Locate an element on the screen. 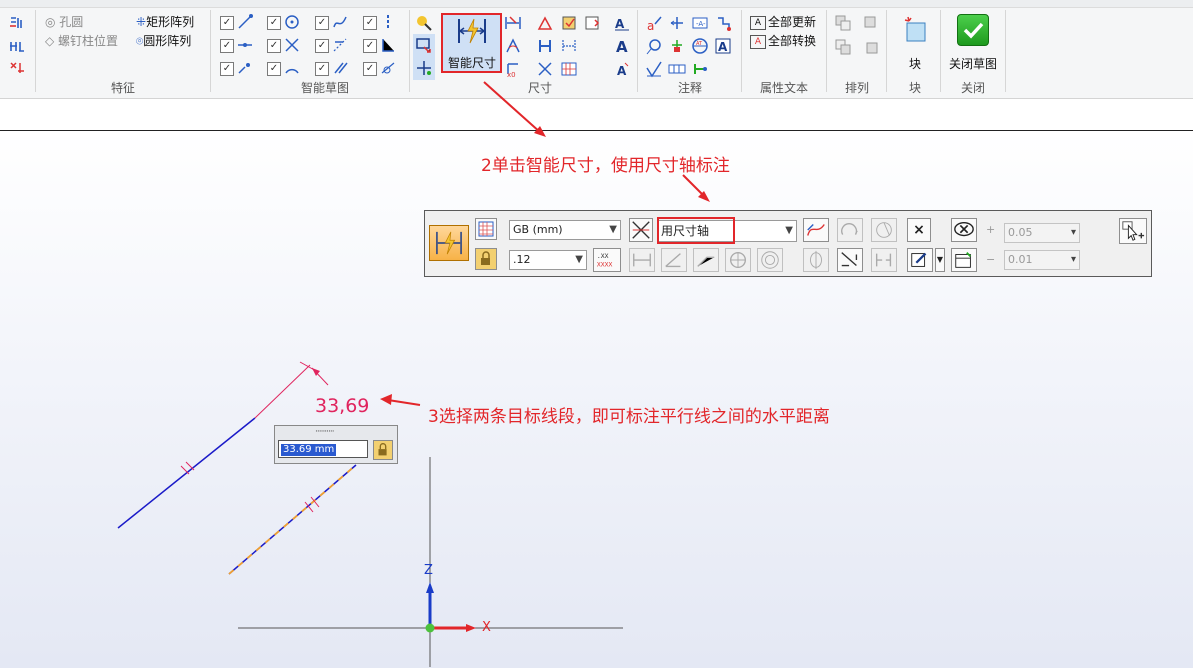  font-size-up-icon: A is located at coordinates (622, 69).